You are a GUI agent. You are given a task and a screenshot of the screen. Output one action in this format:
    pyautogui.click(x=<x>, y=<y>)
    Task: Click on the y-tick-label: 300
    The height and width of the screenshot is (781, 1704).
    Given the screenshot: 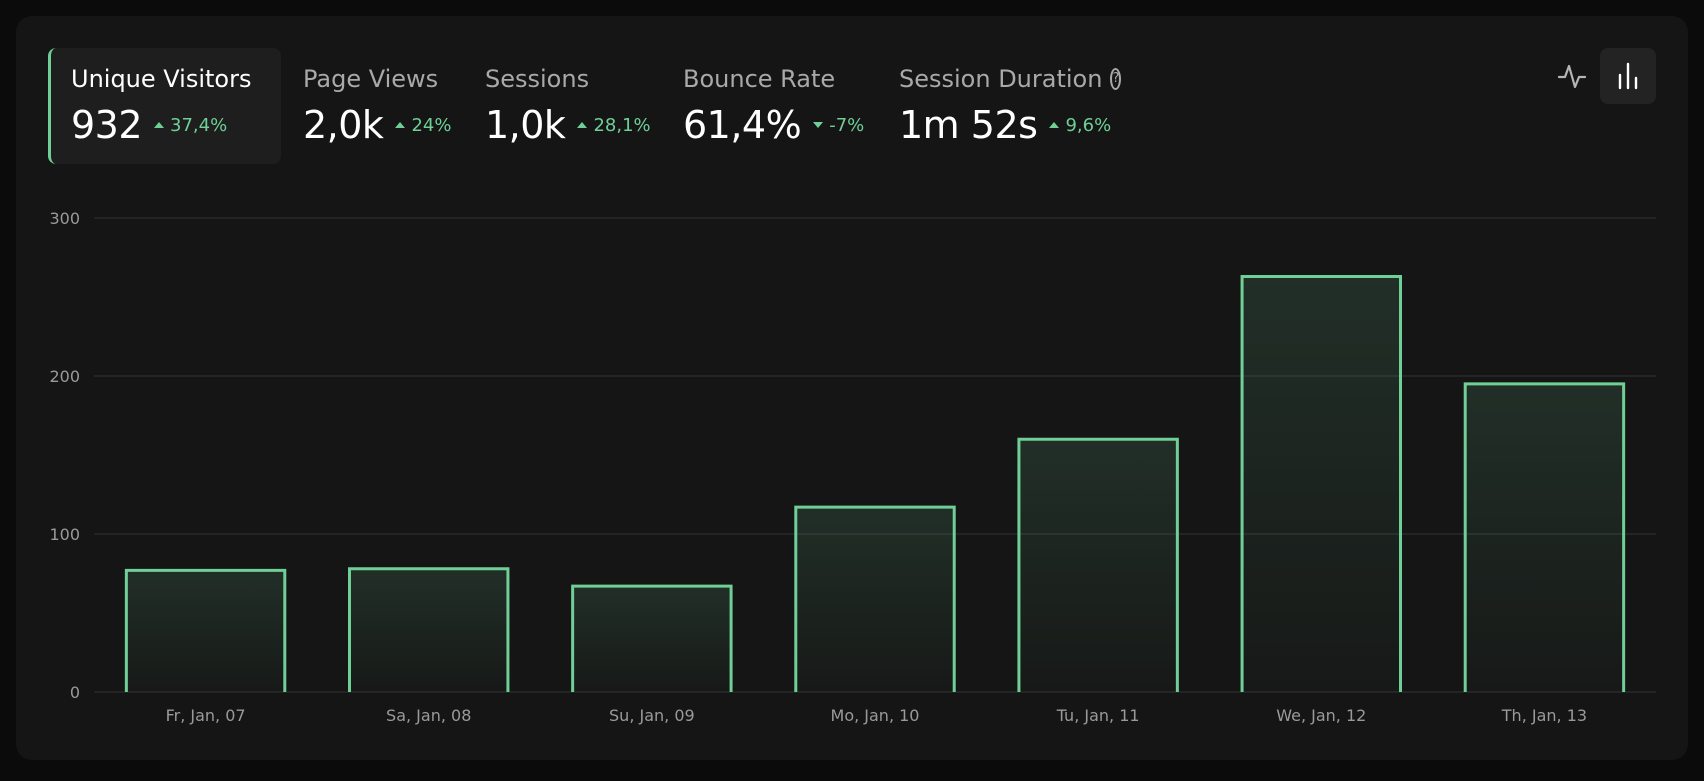 What is the action you would take?
    pyautogui.click(x=64, y=218)
    